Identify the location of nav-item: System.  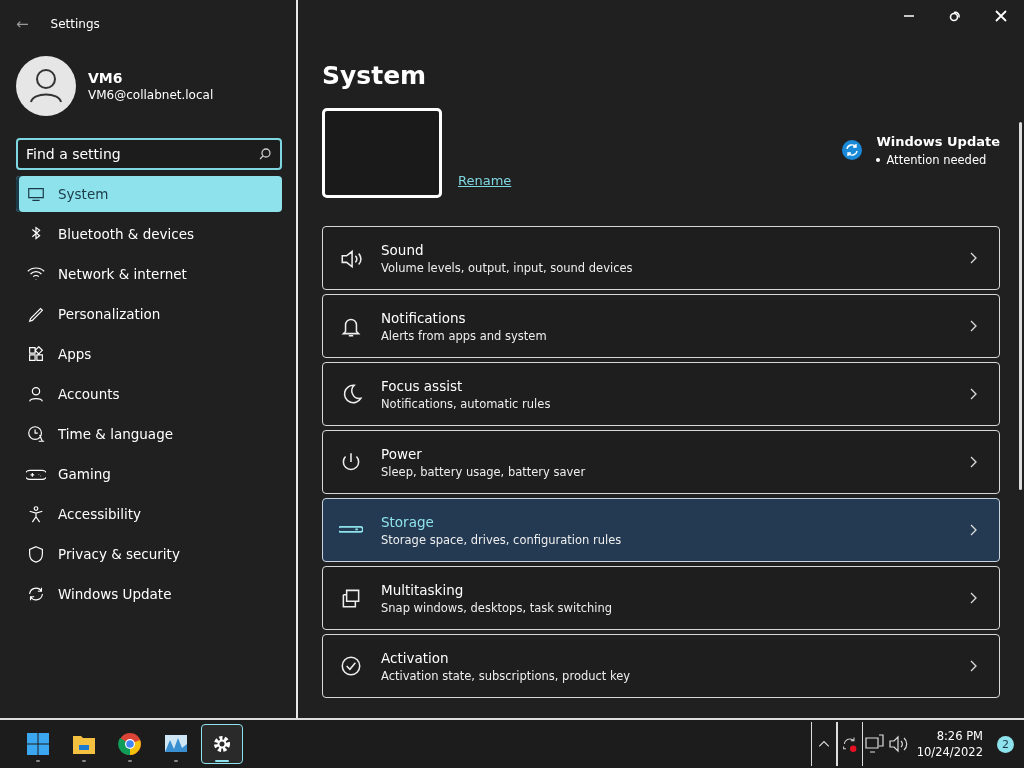
(149, 194).